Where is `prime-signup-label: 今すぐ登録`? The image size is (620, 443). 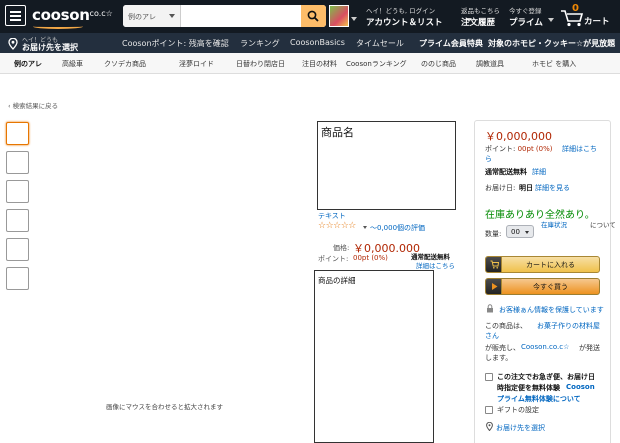 prime-signup-label: 今すぐ登録 is located at coordinates (525, 11).